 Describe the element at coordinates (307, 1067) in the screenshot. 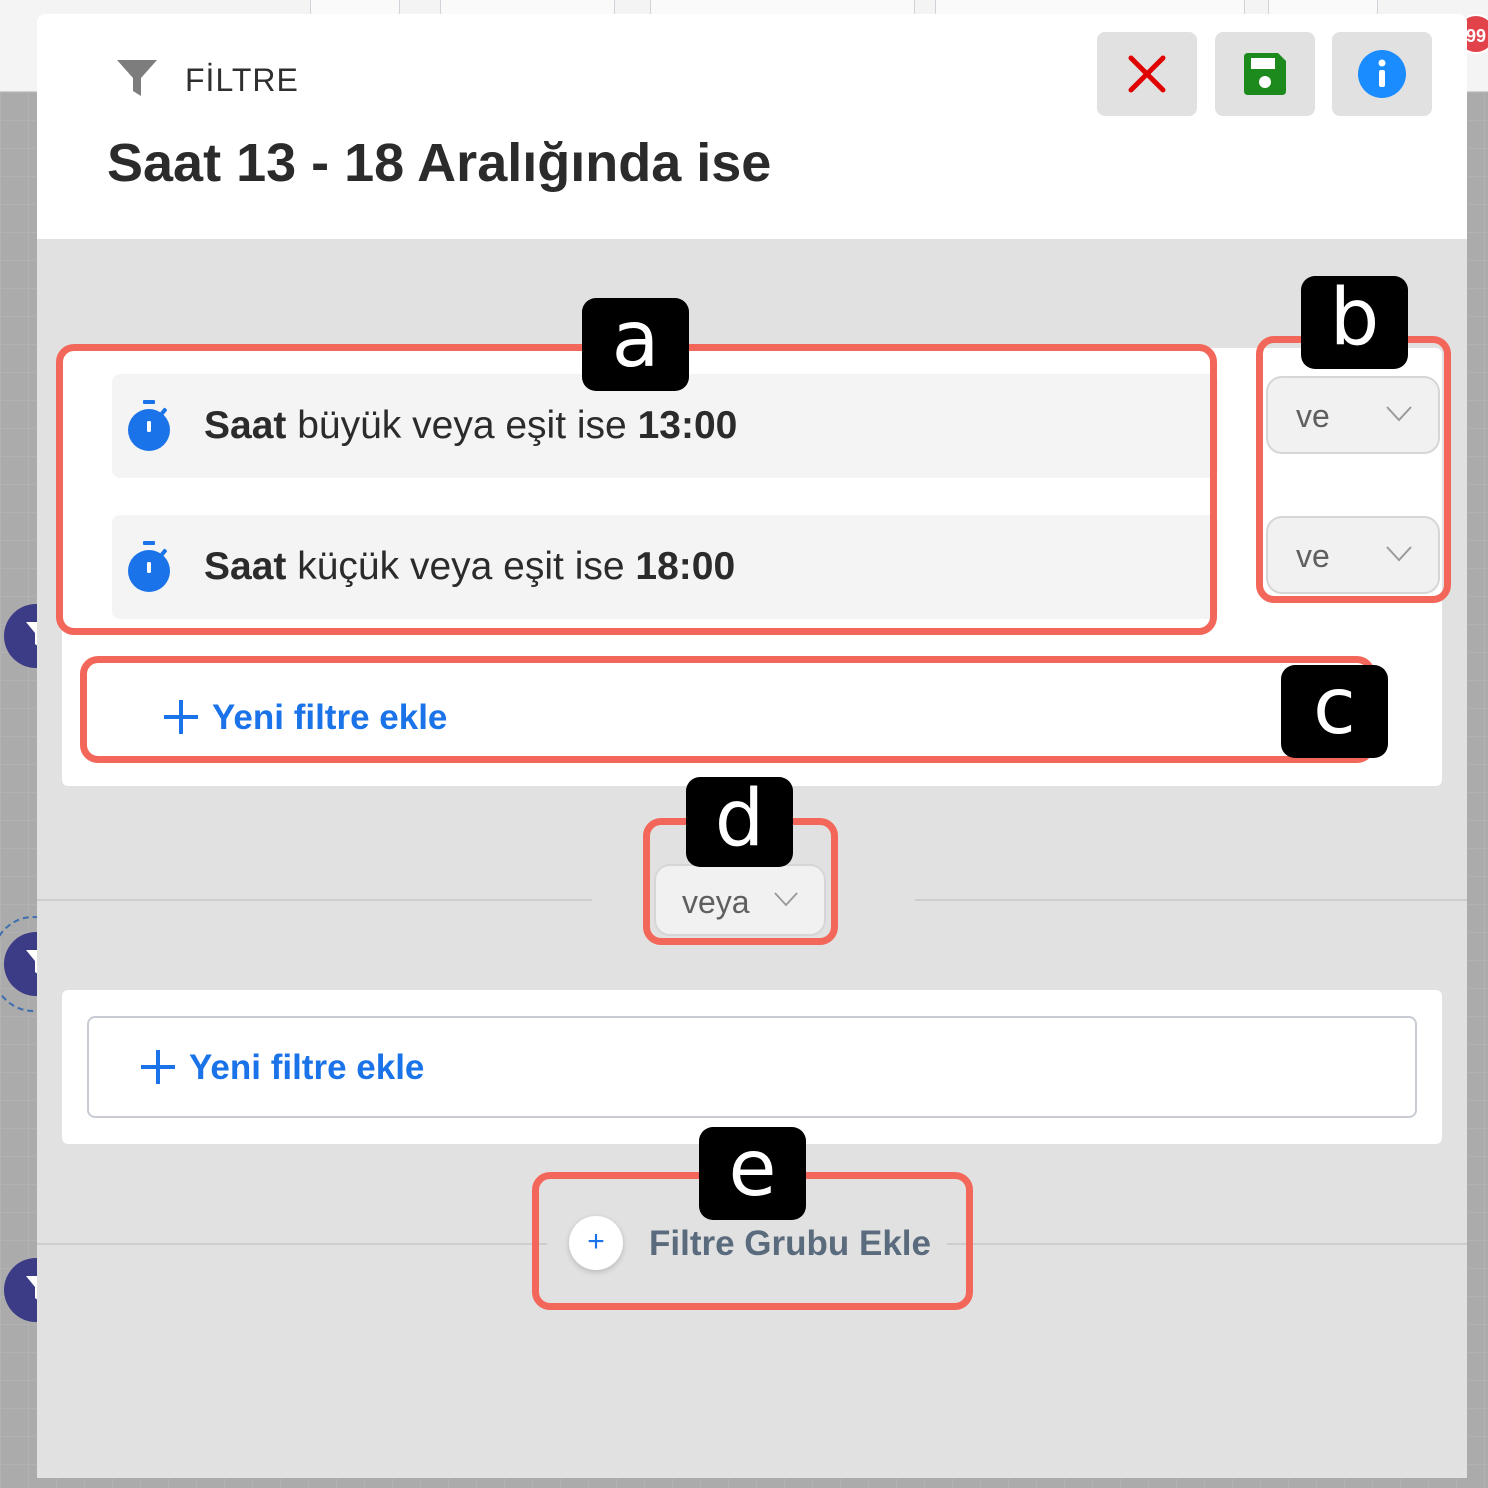

I see `add-filter-label: Yeni filtre ekle` at that location.